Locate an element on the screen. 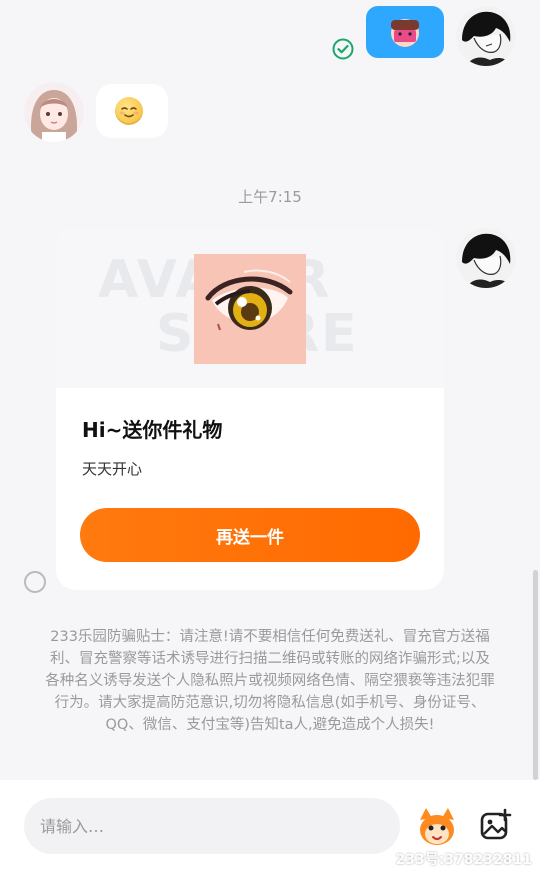 The height and width of the screenshot is (872, 540). gift-card-subtitle: 天天开心 is located at coordinates (112, 469).